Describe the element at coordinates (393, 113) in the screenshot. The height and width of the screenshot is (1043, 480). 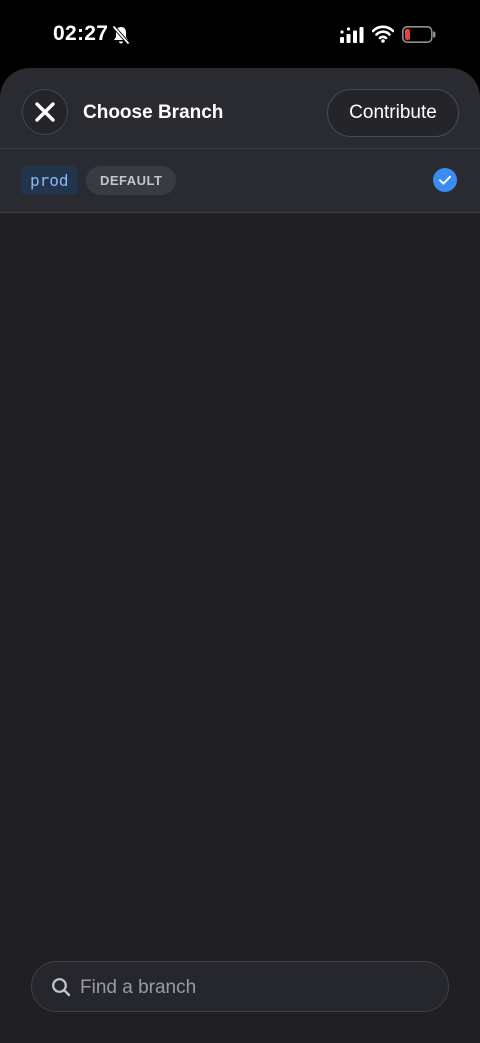
I see `contribute-button: Contribute` at that location.